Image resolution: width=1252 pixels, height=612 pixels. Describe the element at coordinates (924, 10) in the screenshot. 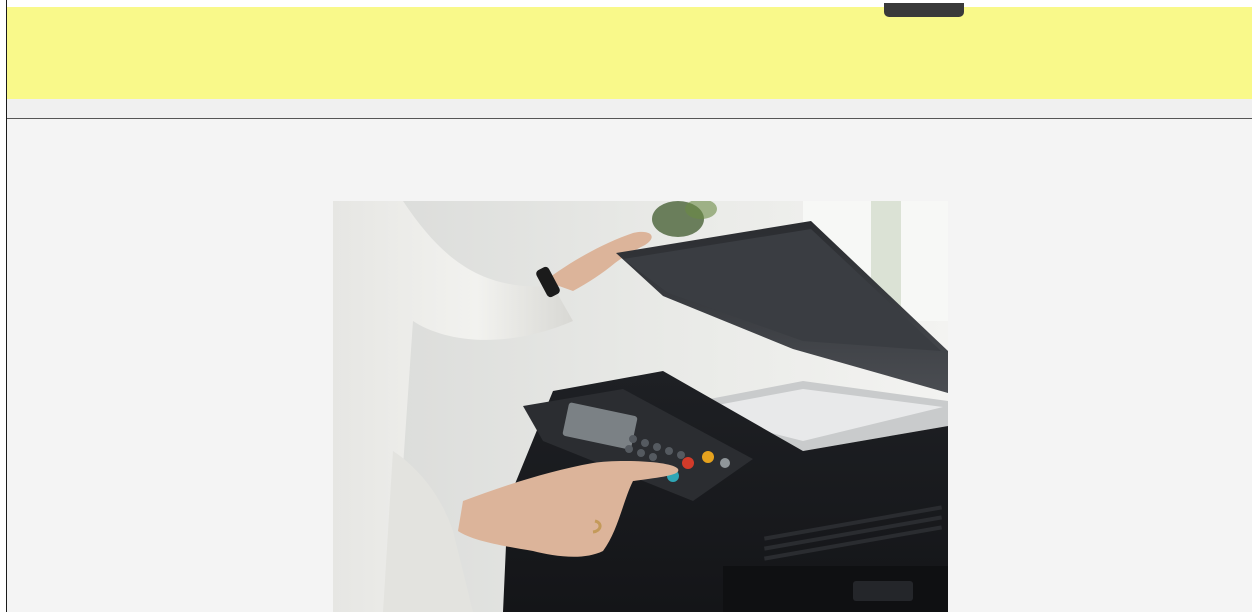

I see `banner-tab-button` at that location.